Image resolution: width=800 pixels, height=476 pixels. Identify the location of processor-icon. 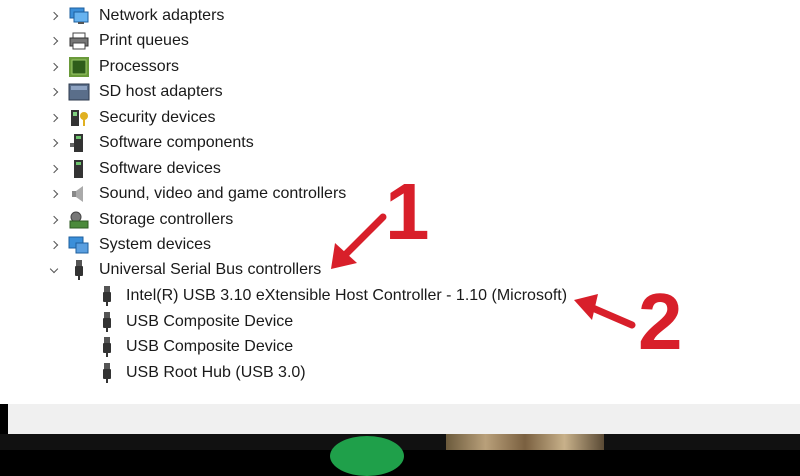
(79, 67).